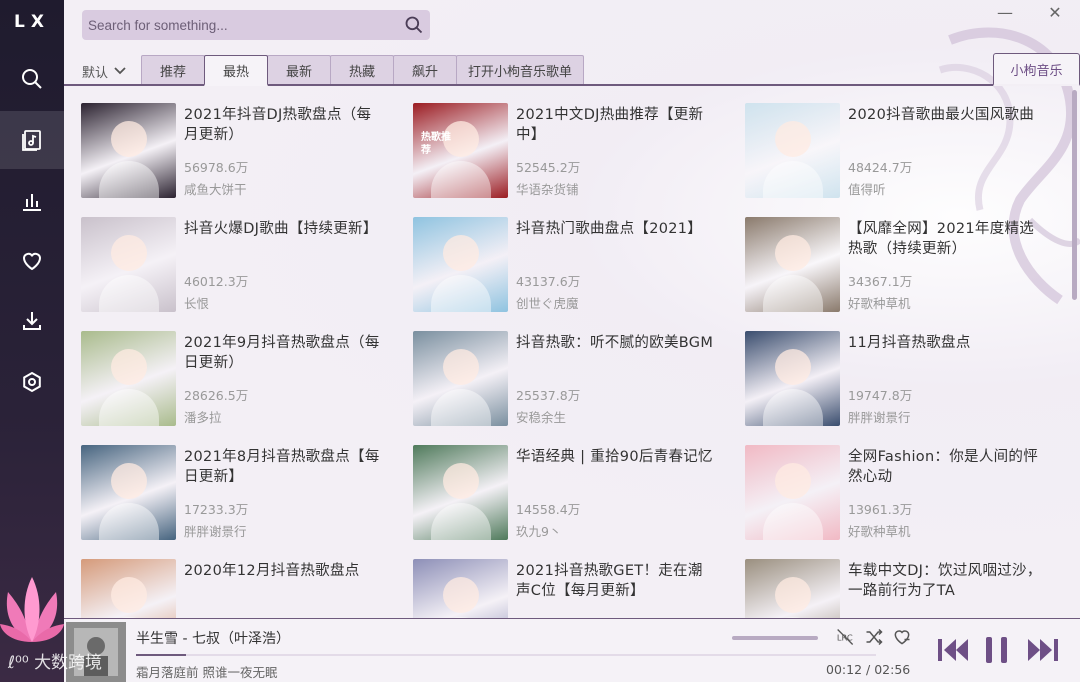 This screenshot has height=682, width=1080. Describe the element at coordinates (616, 125) in the screenshot. I see `playlist-title: 2021中文DJ热曲推荐【更新中】` at that location.